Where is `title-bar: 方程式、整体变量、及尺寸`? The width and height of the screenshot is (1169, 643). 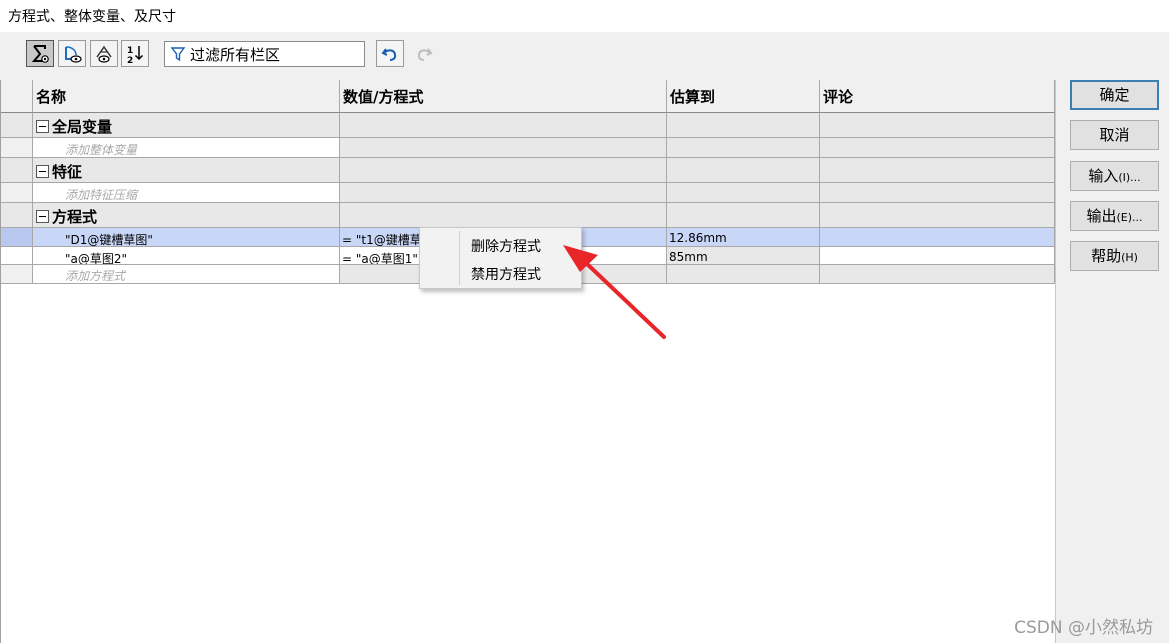
title-bar: 方程式、整体变量、及尺寸 is located at coordinates (584, 16).